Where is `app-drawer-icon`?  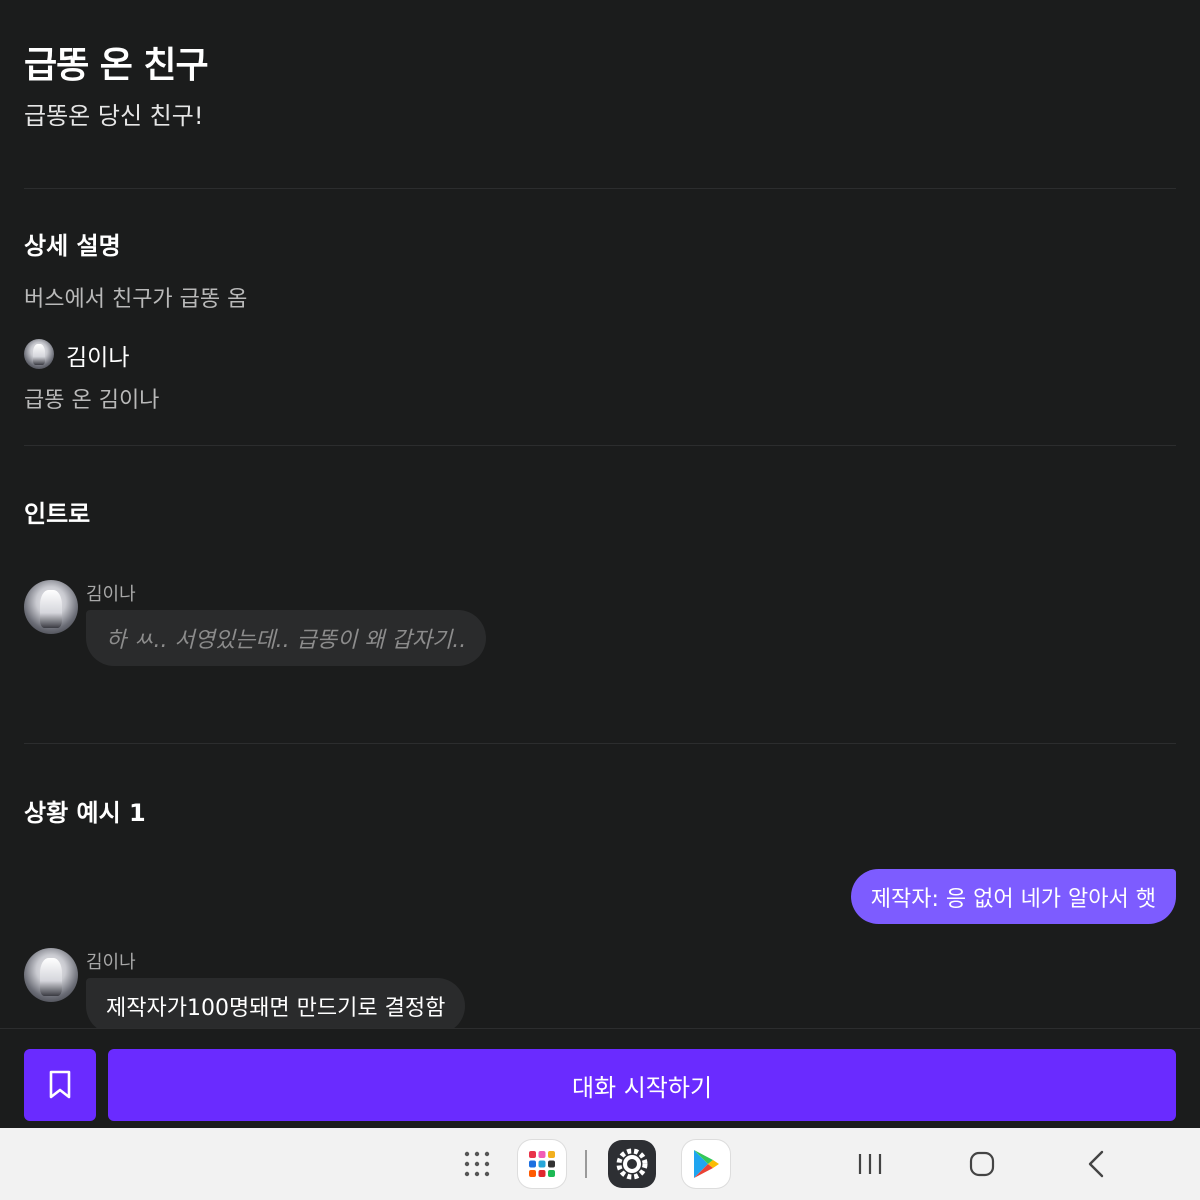 app-drawer-icon is located at coordinates (477, 1164).